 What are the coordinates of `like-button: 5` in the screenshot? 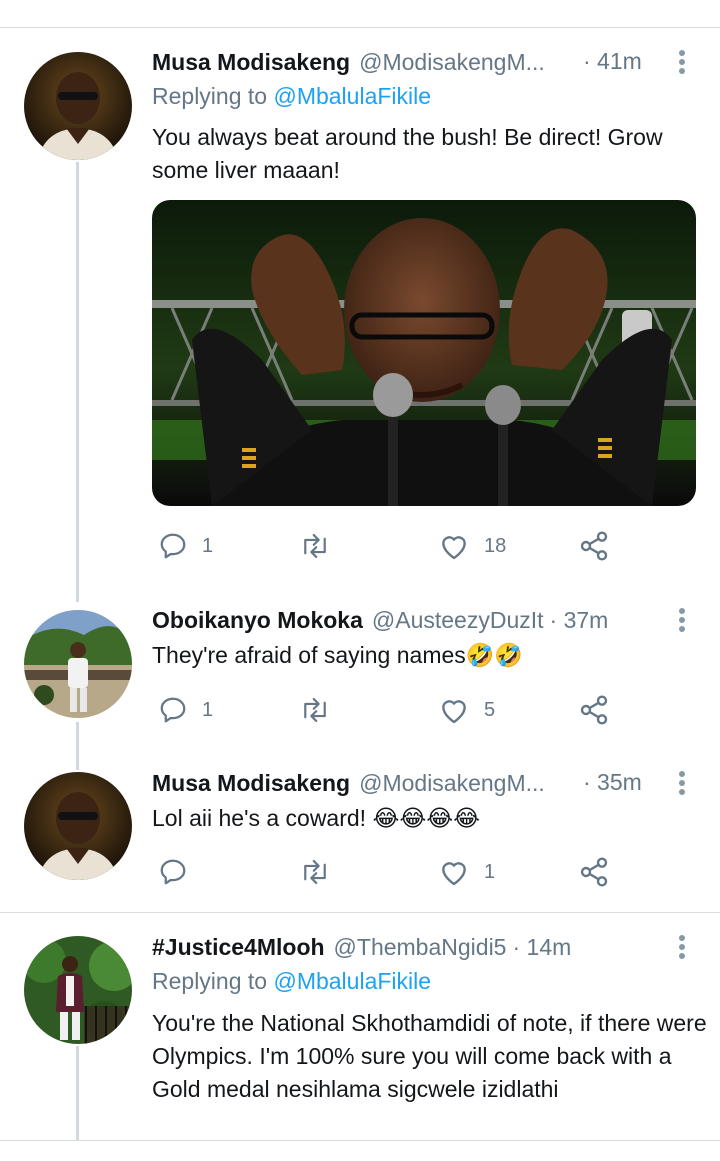 It's located at (466, 710).